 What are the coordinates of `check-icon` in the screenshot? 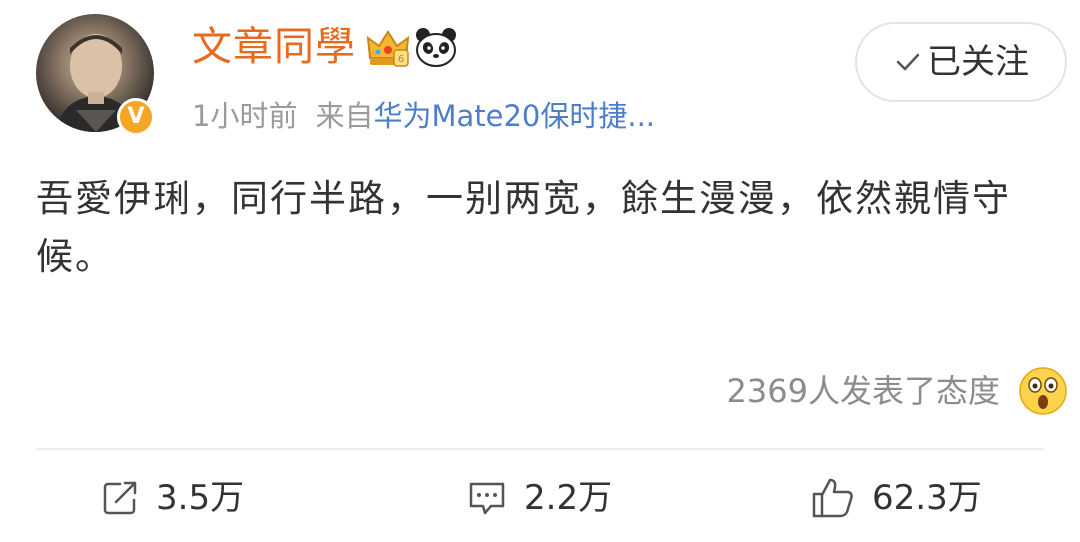 It's located at (908, 62).